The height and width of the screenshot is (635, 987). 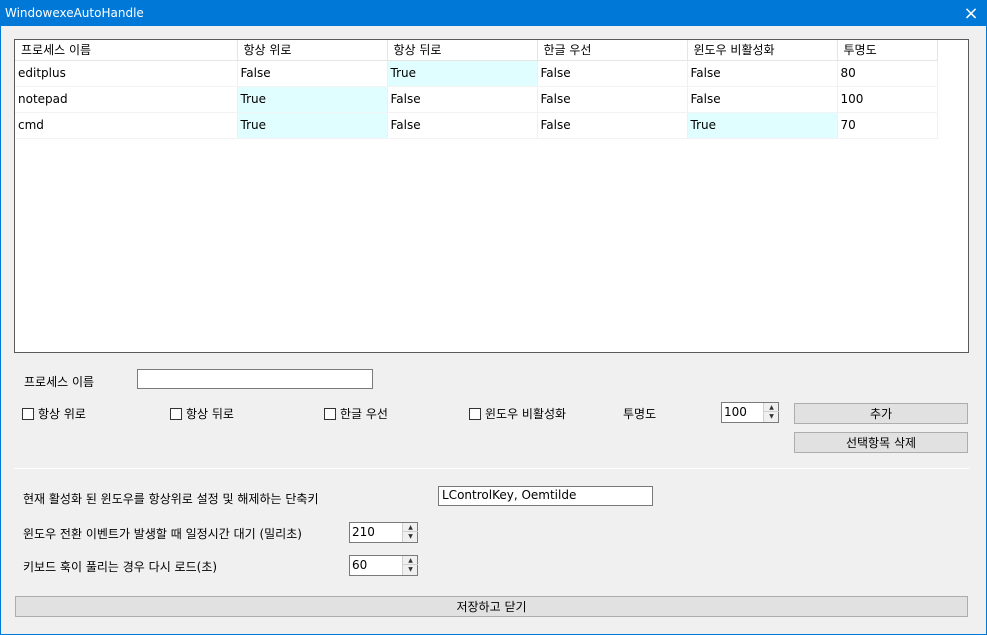 What do you see at coordinates (364, 414) in the screenshot?
I see `hangul-first-label: 한글 우선` at bounding box center [364, 414].